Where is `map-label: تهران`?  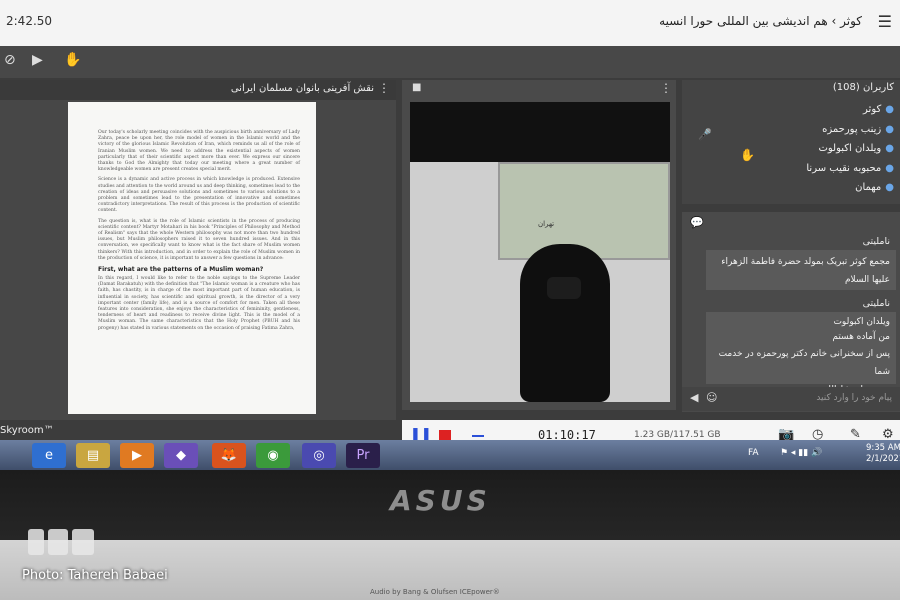 map-label: تهران is located at coordinates (546, 224).